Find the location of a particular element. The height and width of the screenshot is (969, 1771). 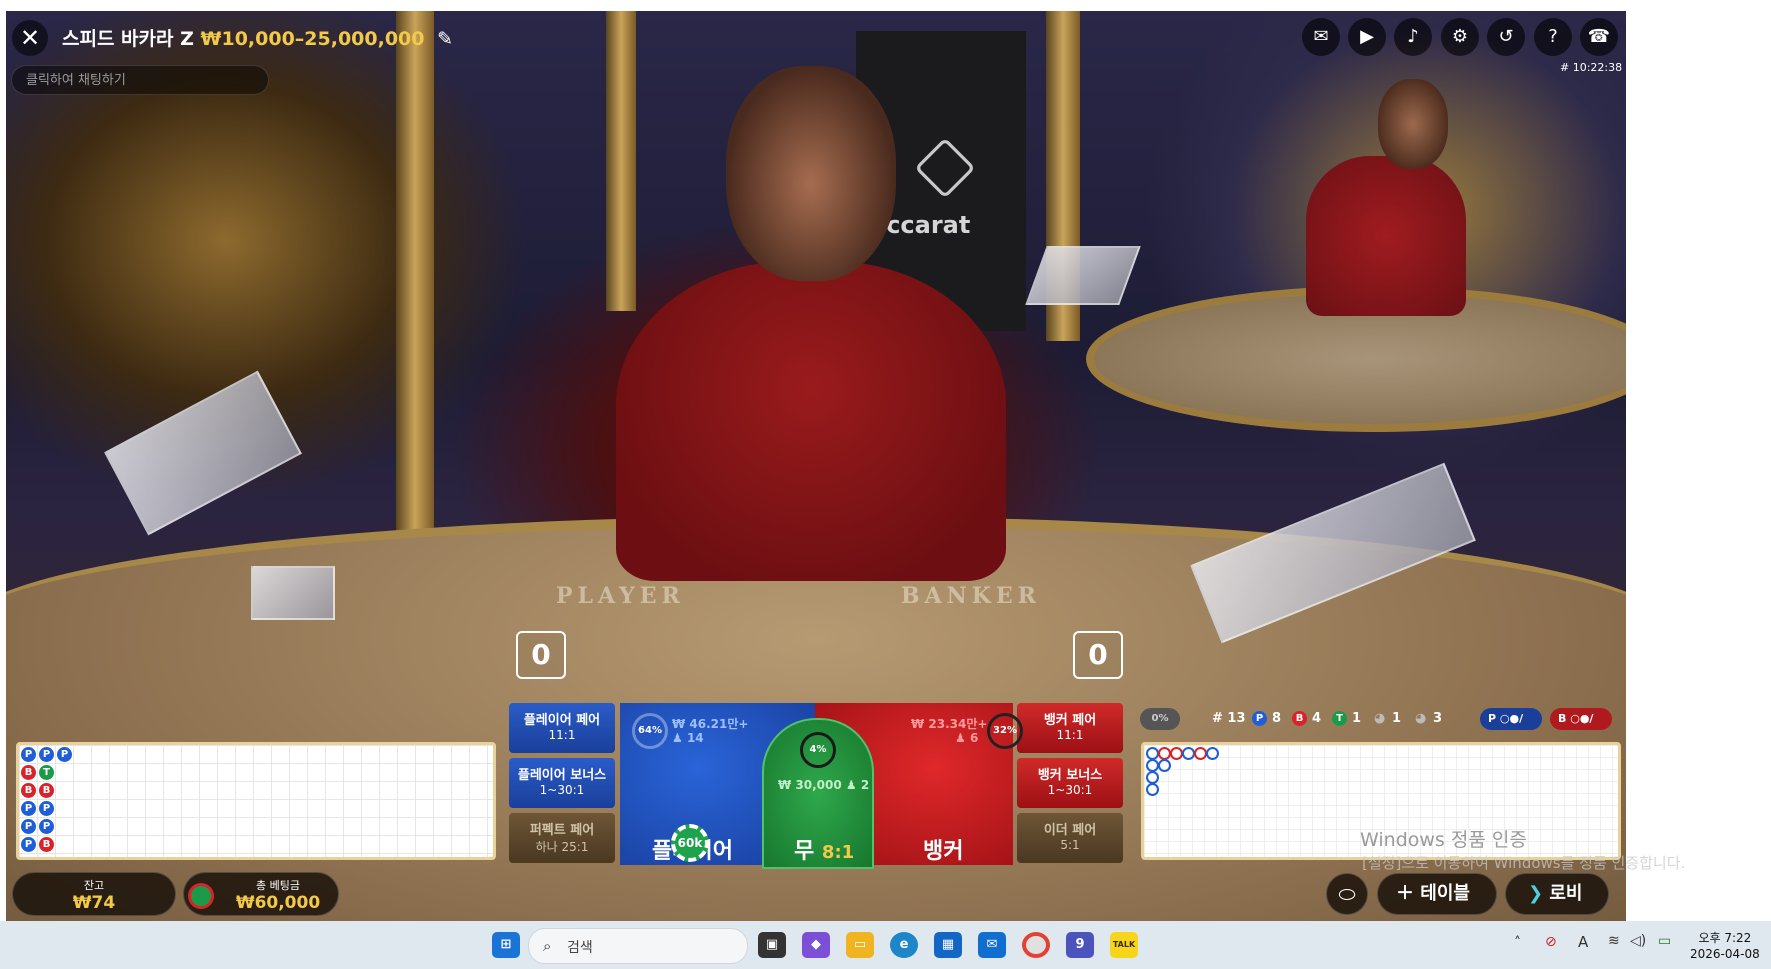

windows-start-icon: ⊞ is located at coordinates (506, 945).